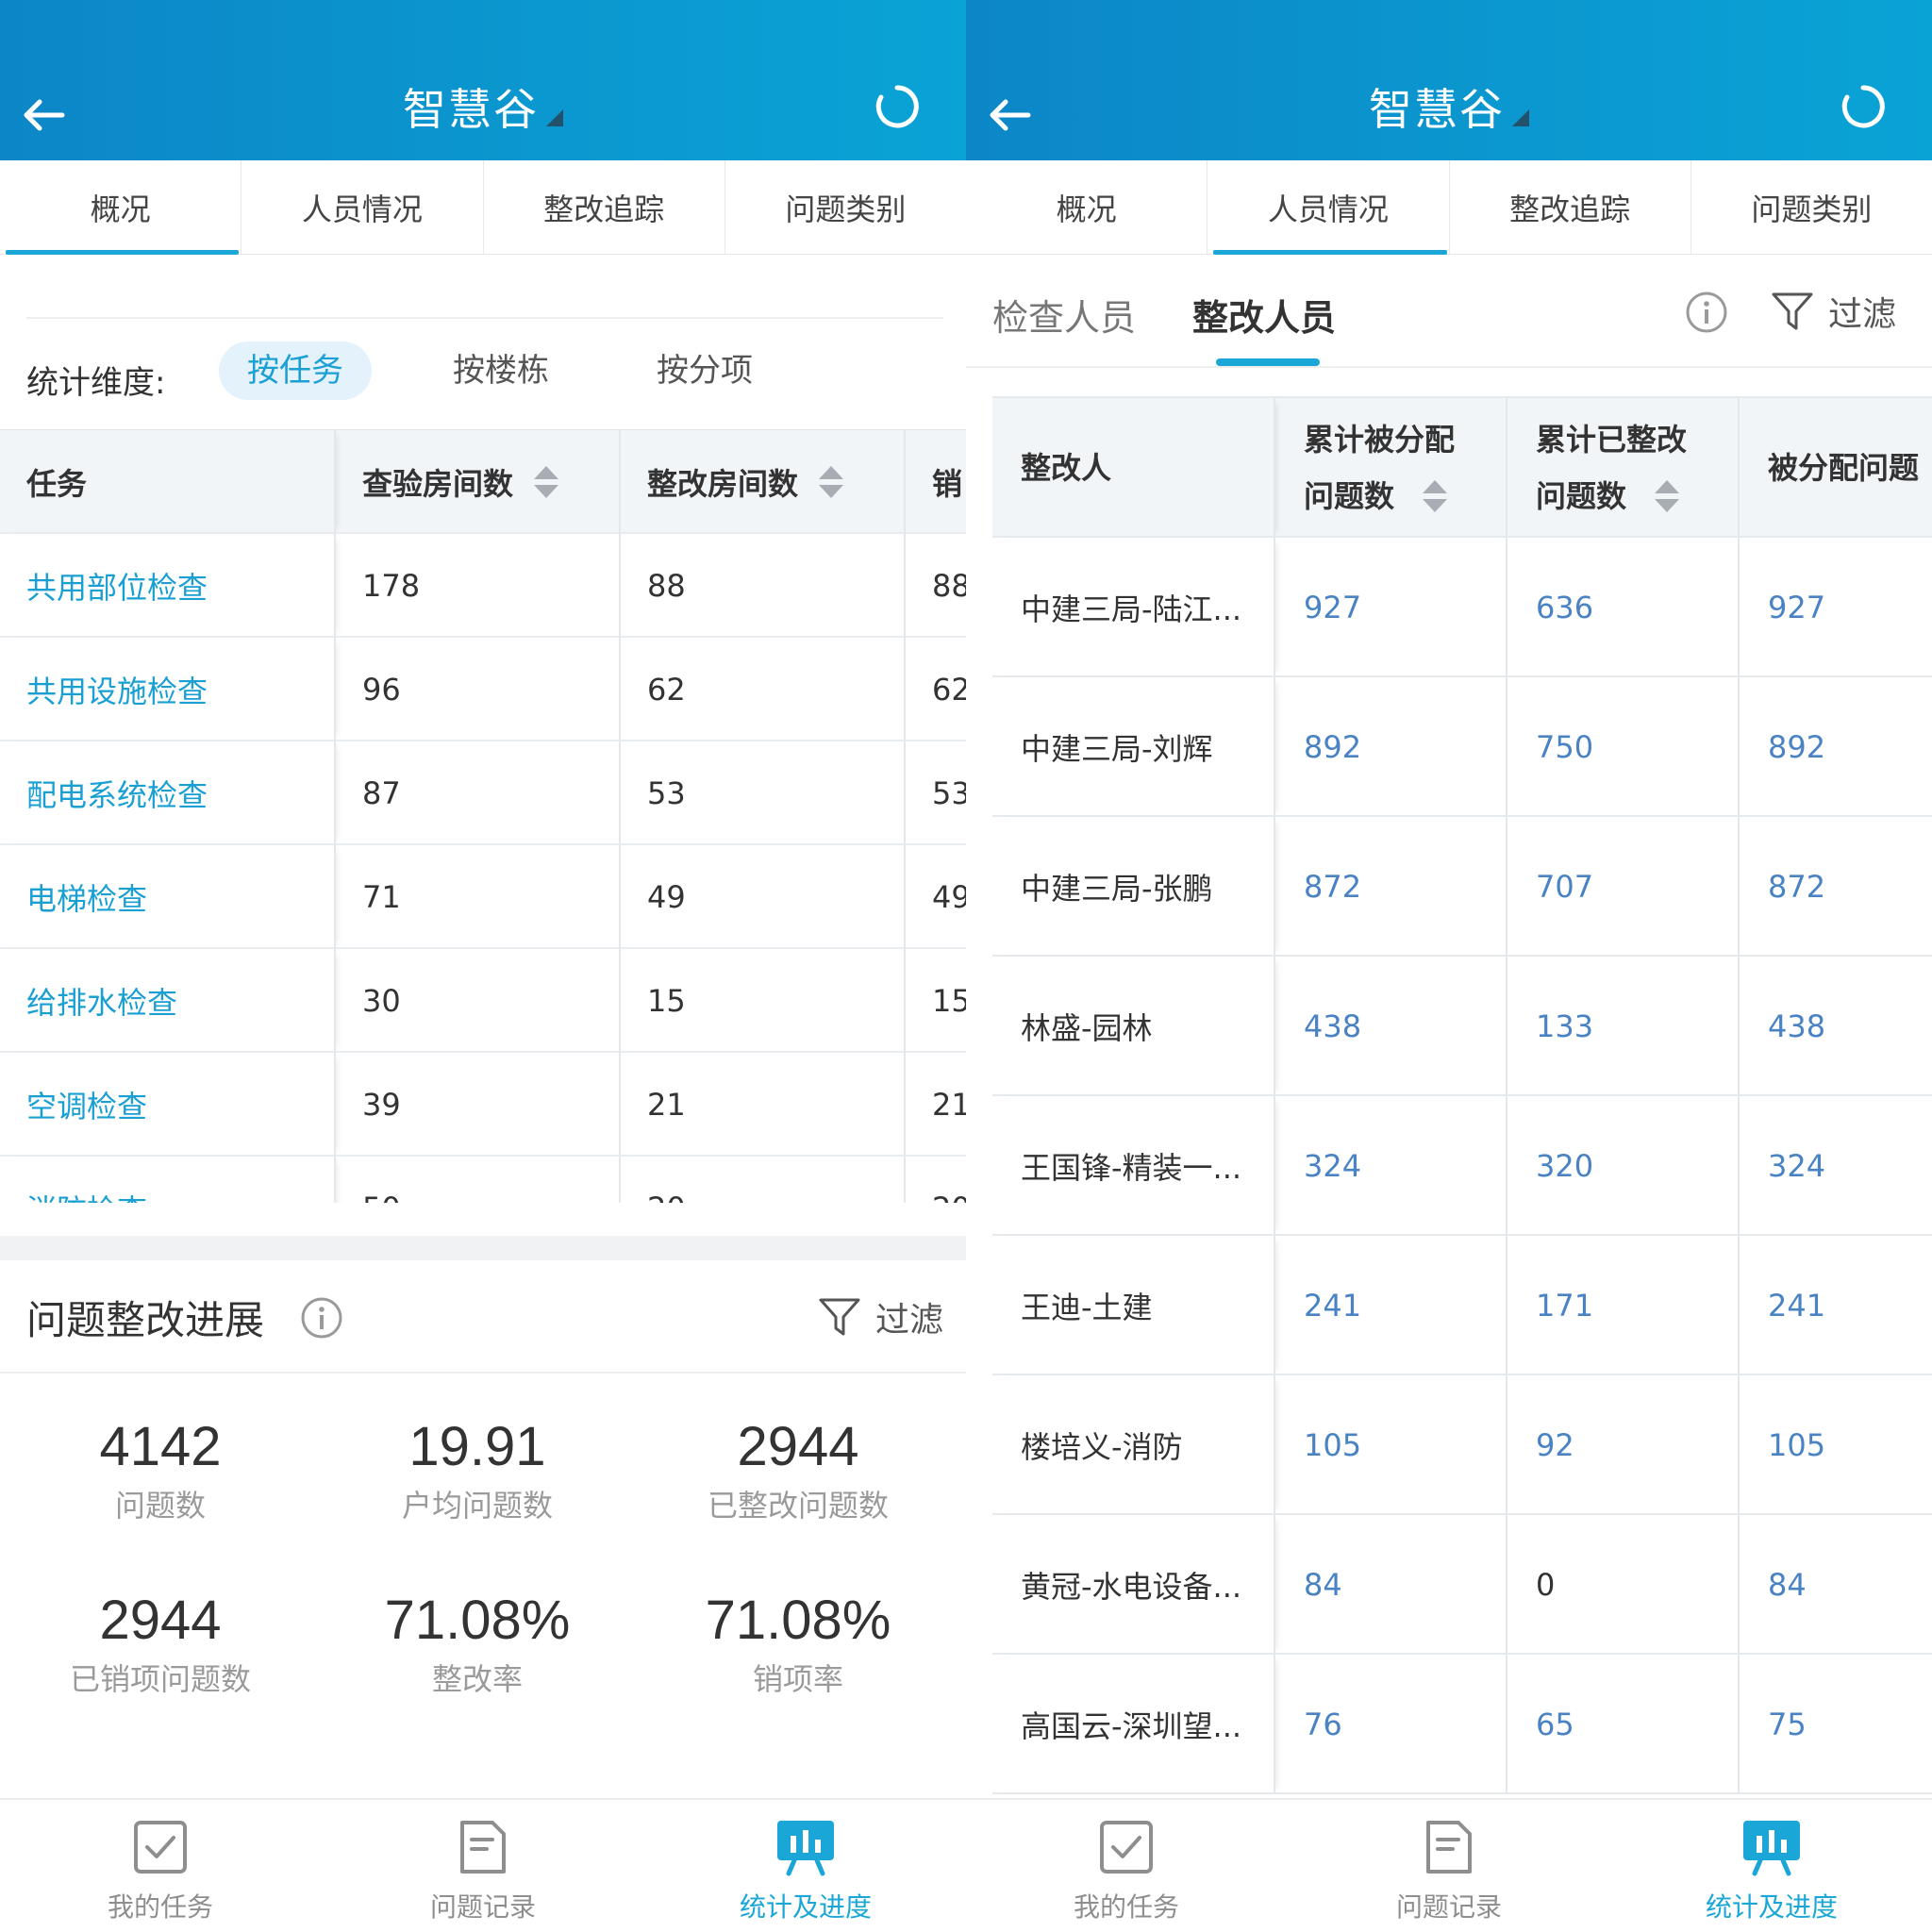 The width and height of the screenshot is (1932, 1932). I want to click on table-row: 林盛-园林 438 133 438, so click(1462, 1027).